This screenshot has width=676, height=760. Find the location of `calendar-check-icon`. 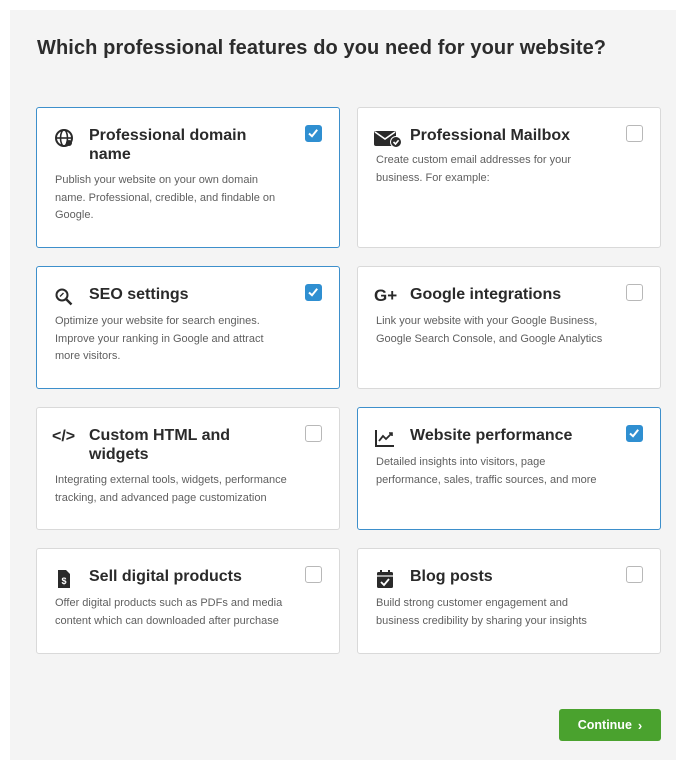

calendar-check-icon is located at coordinates (385, 579).